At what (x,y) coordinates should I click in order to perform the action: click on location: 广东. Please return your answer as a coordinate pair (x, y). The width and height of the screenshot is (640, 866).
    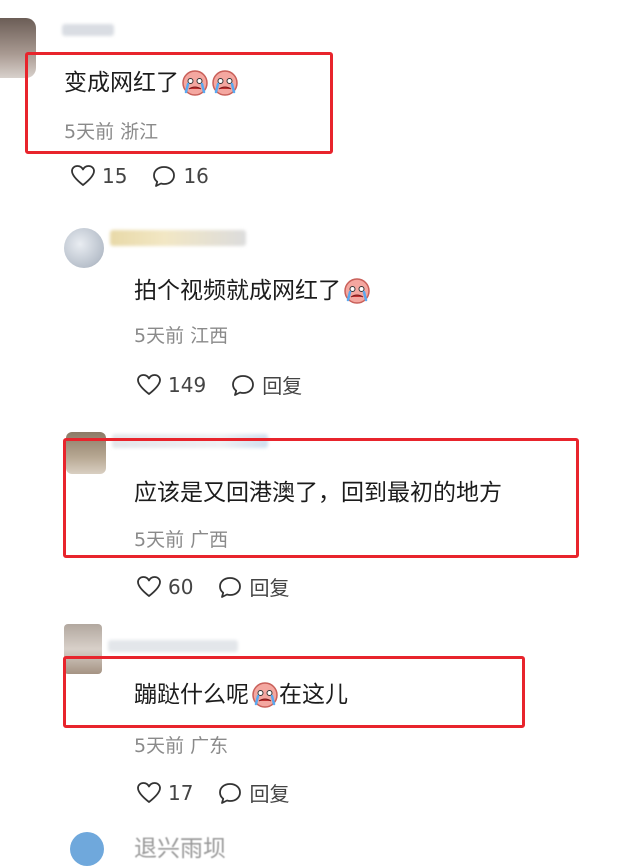
    Looking at the image, I should click on (209, 746).